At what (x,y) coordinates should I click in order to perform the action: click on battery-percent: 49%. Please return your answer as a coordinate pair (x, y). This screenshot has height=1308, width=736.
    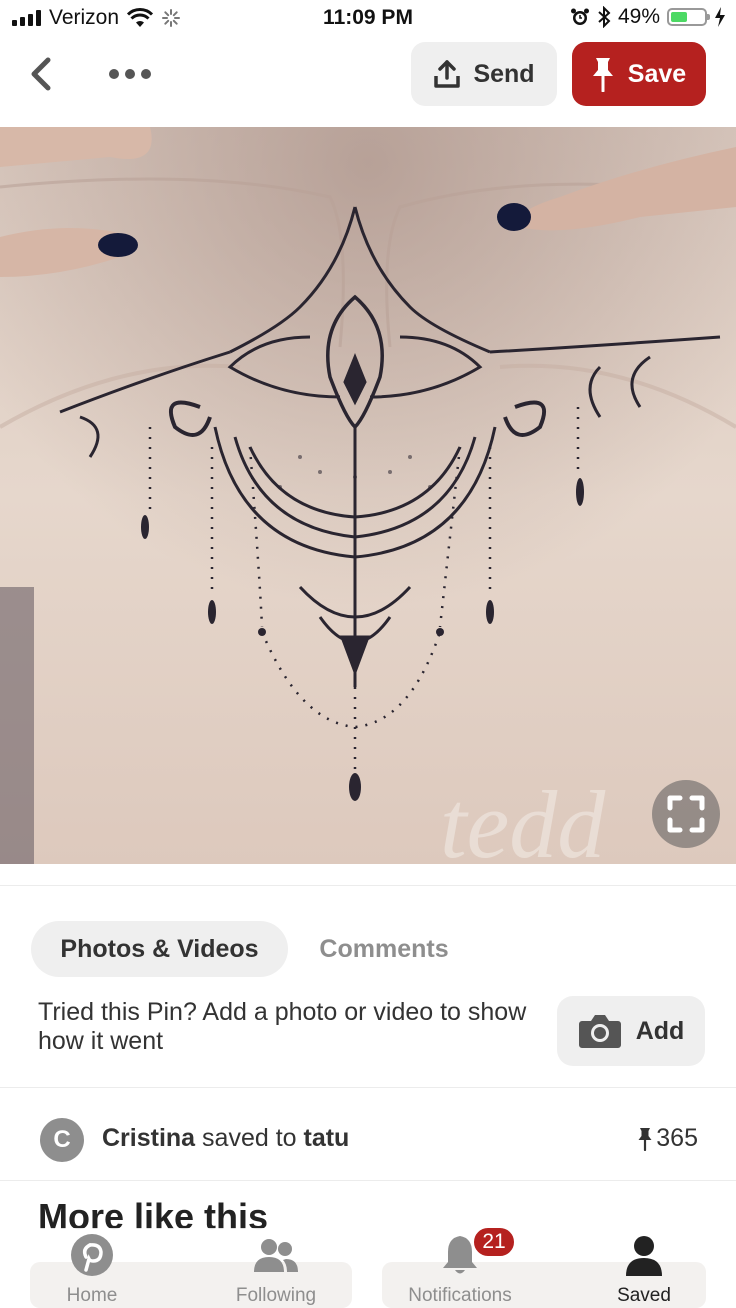
    Looking at the image, I should click on (638, 16).